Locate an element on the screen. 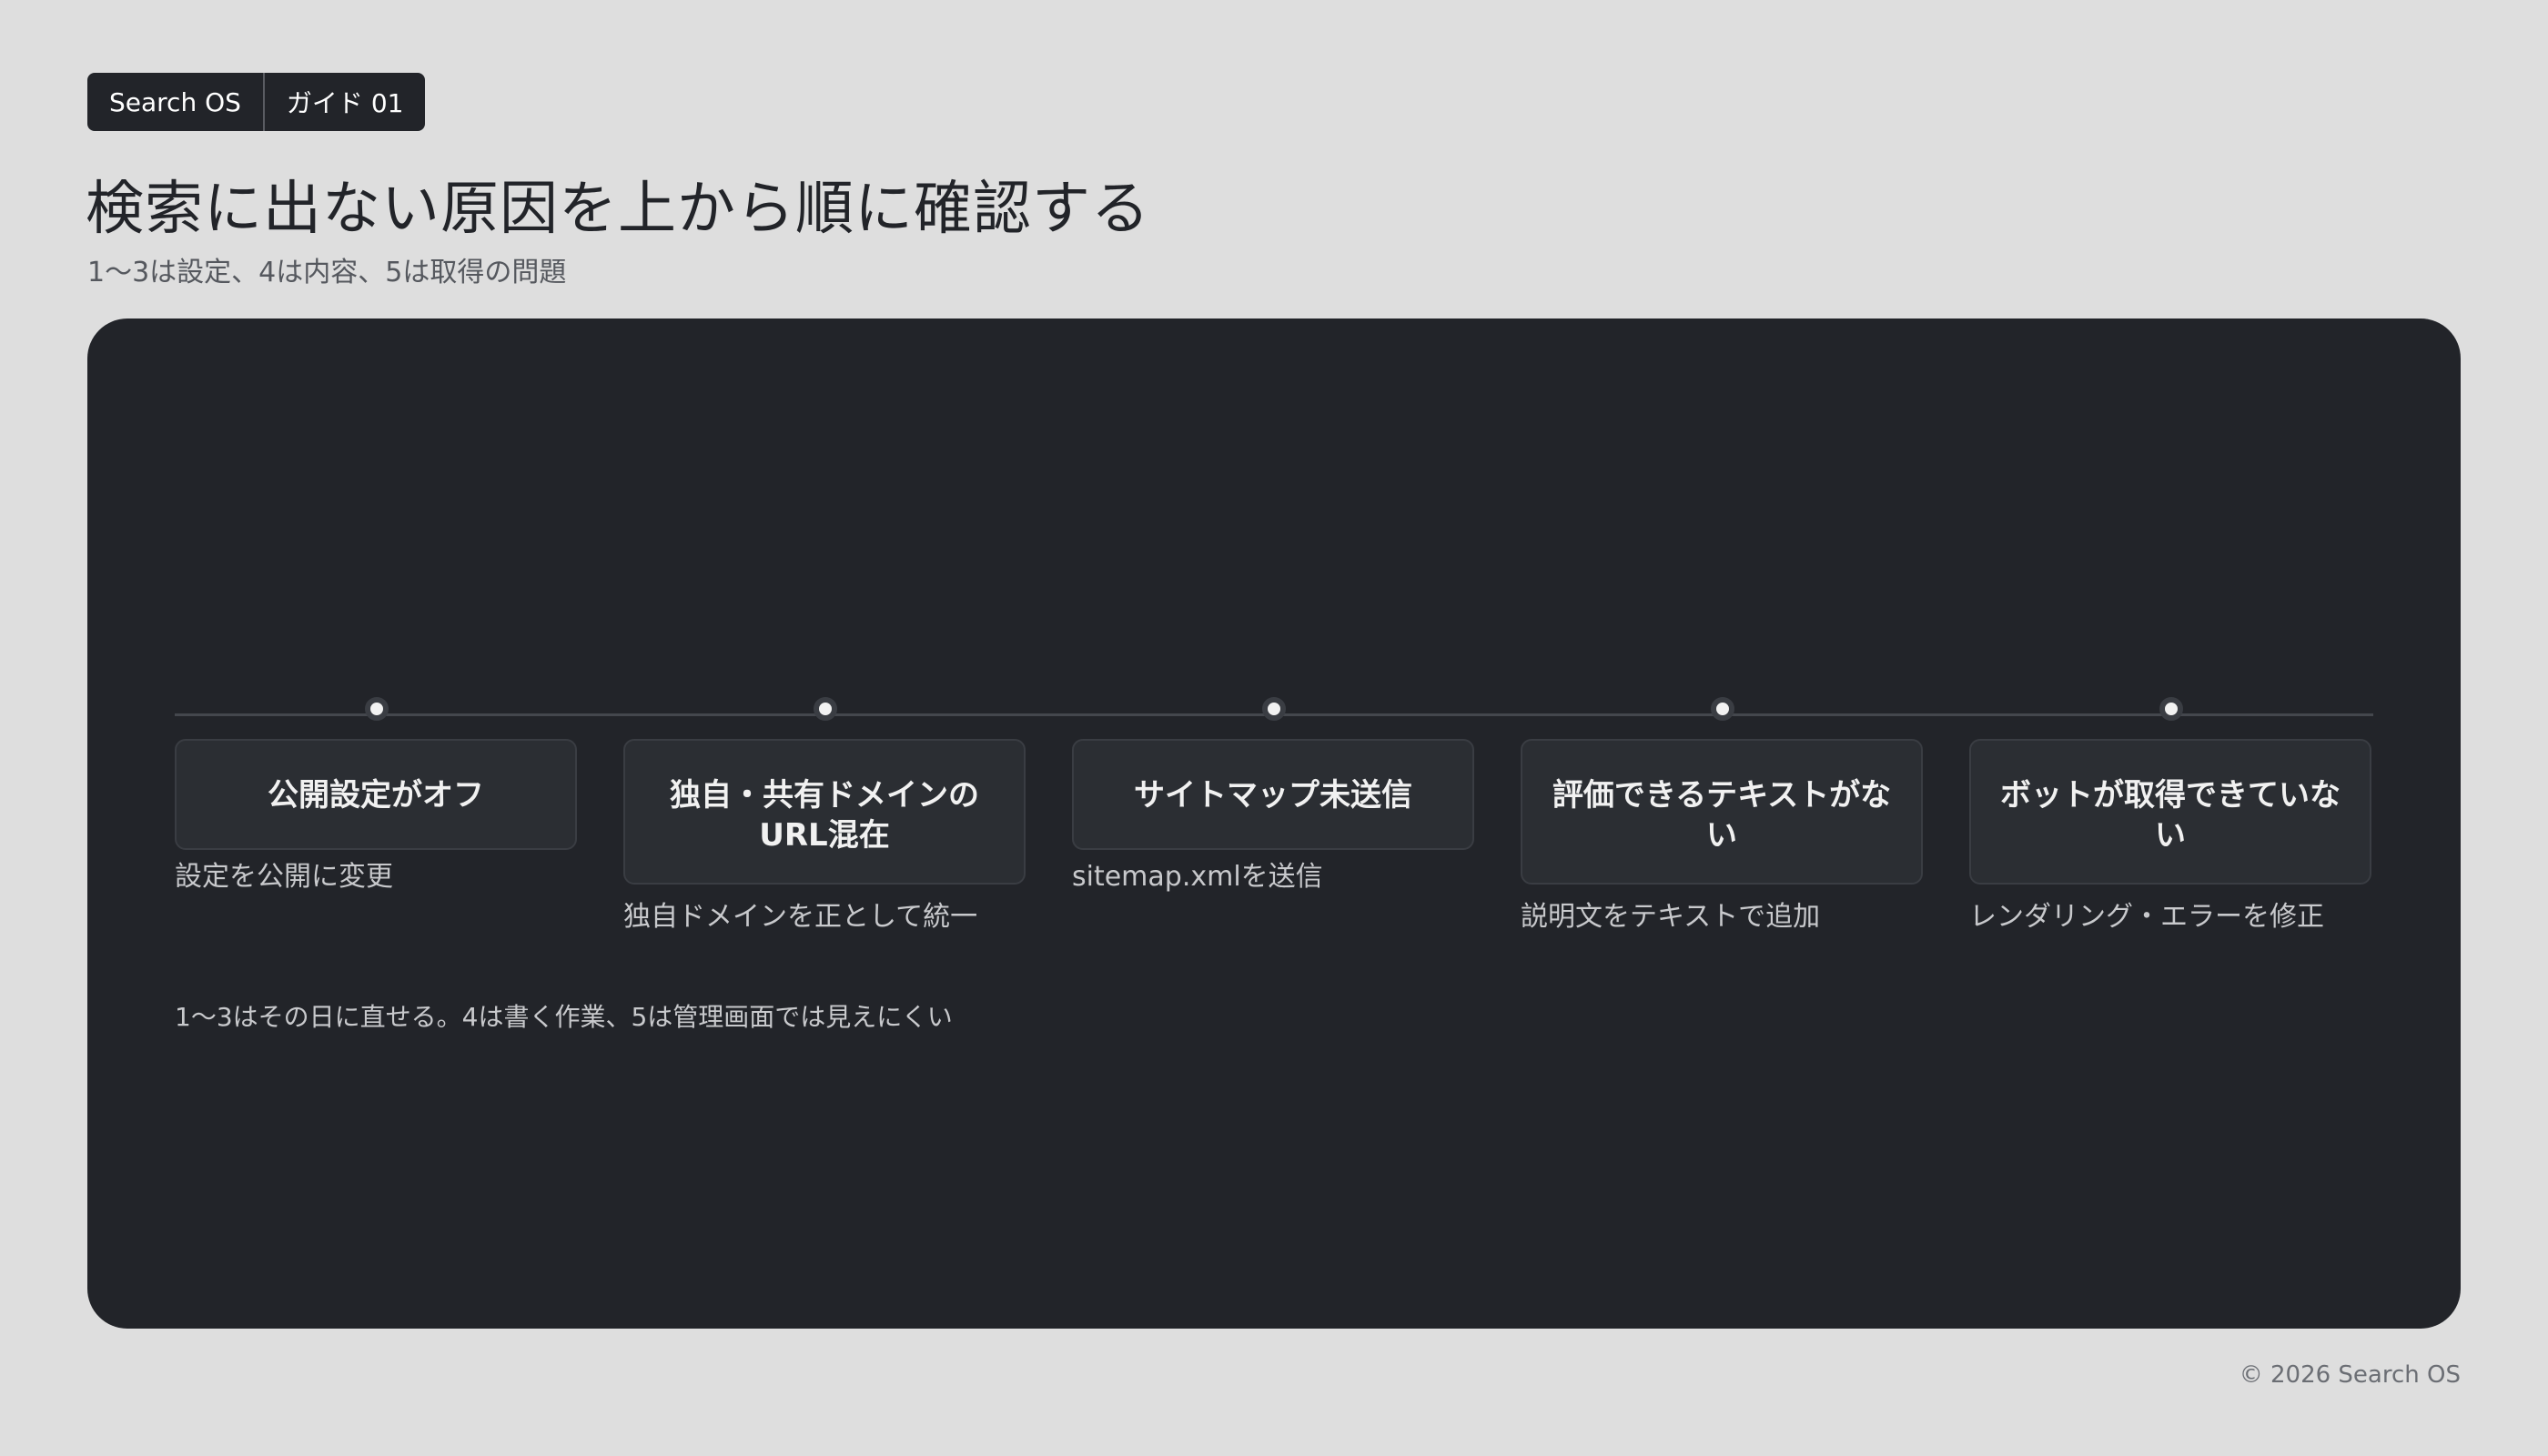  step-card-title: 独自・共有ドメインのURL混在 is located at coordinates (825, 812).